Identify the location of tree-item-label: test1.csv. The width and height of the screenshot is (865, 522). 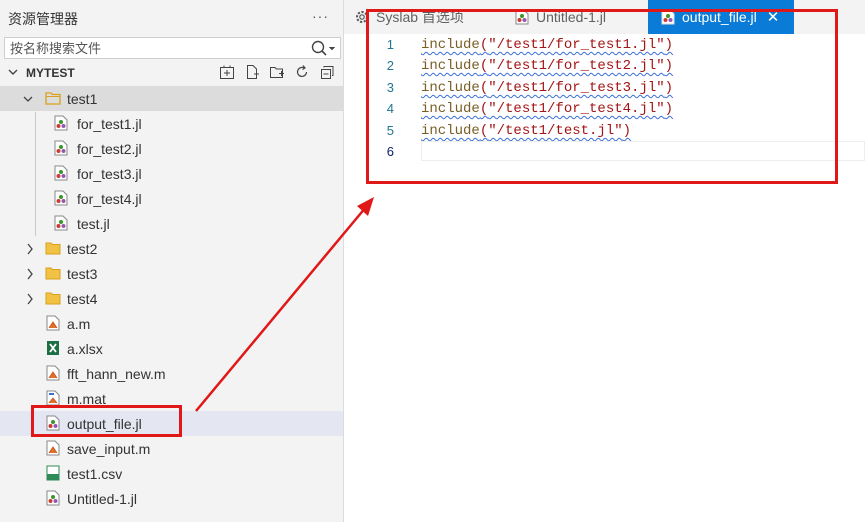
(95, 473).